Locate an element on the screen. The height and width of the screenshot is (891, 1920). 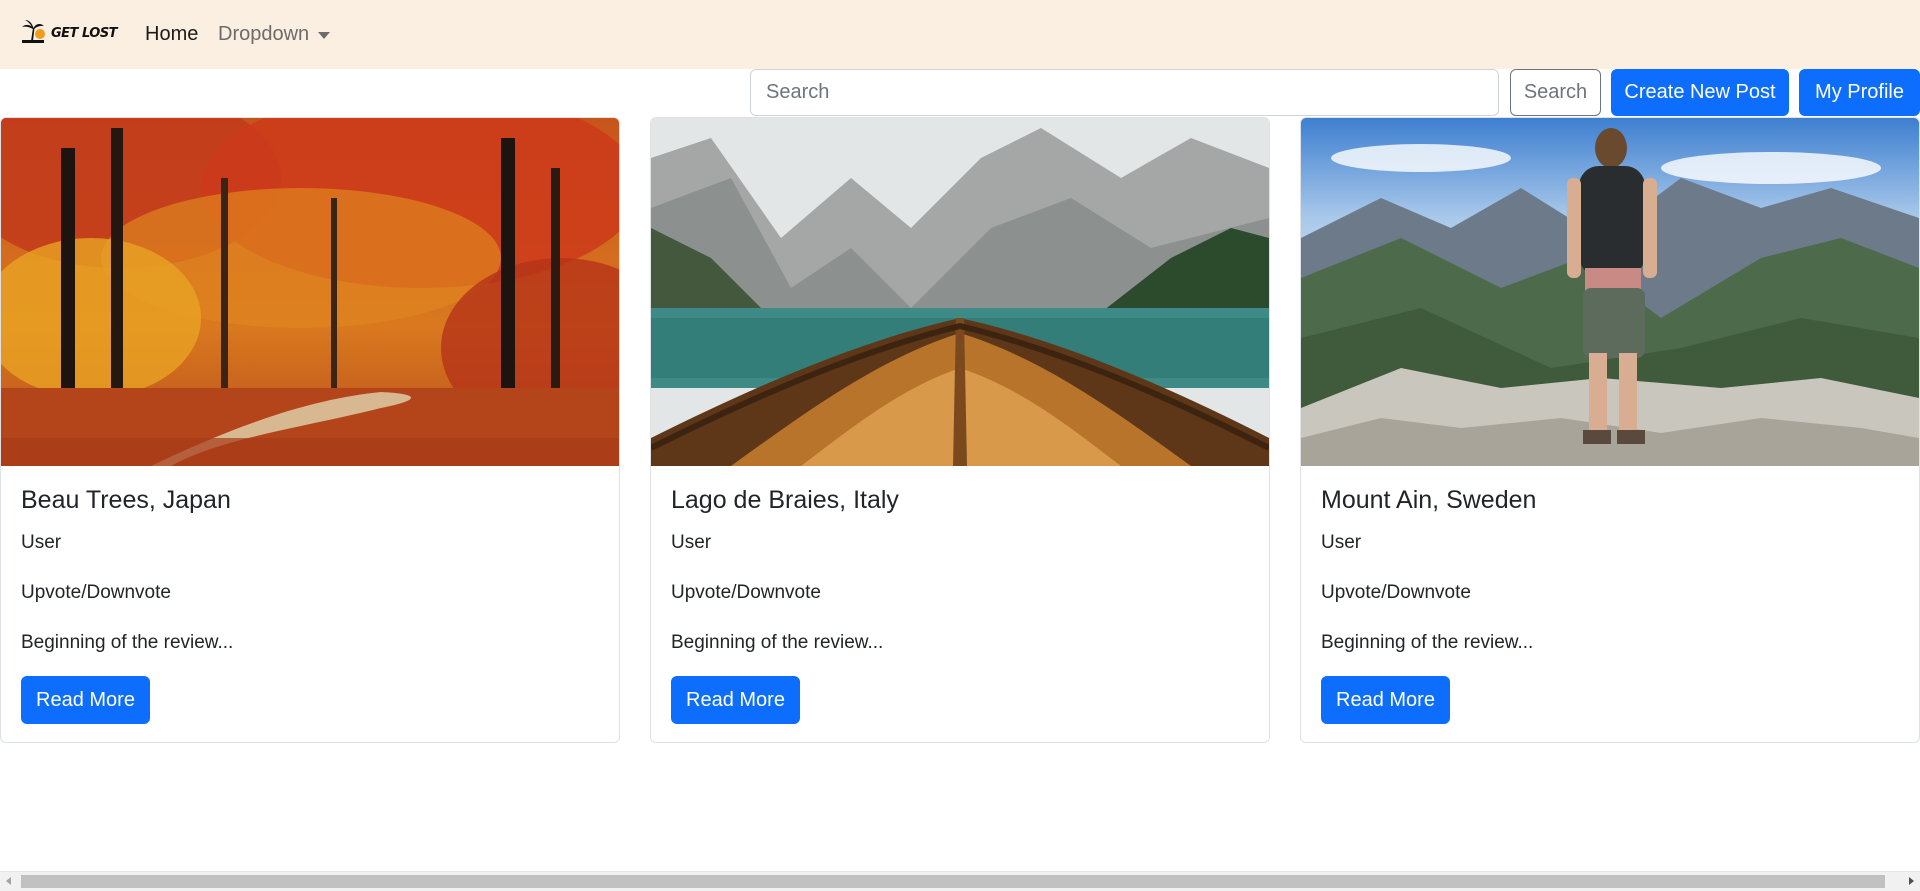
post-image-hiker is located at coordinates (1610, 292).